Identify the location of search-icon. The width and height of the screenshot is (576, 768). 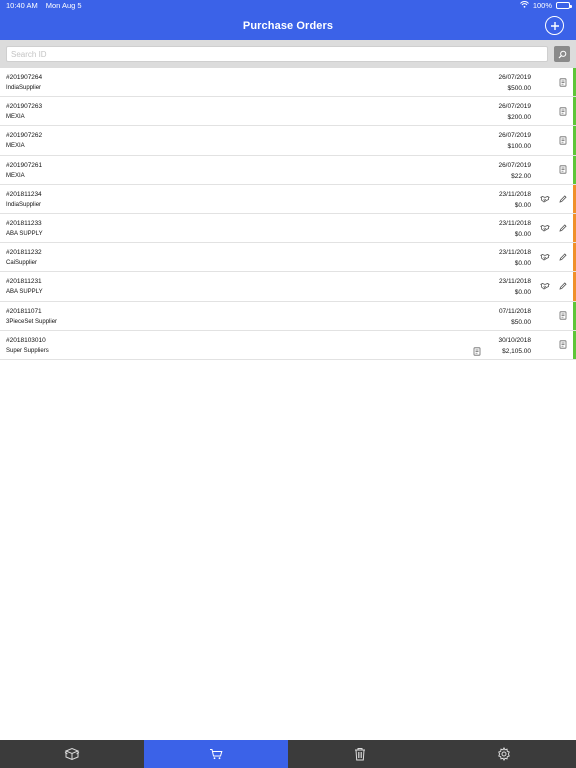
(562, 54).